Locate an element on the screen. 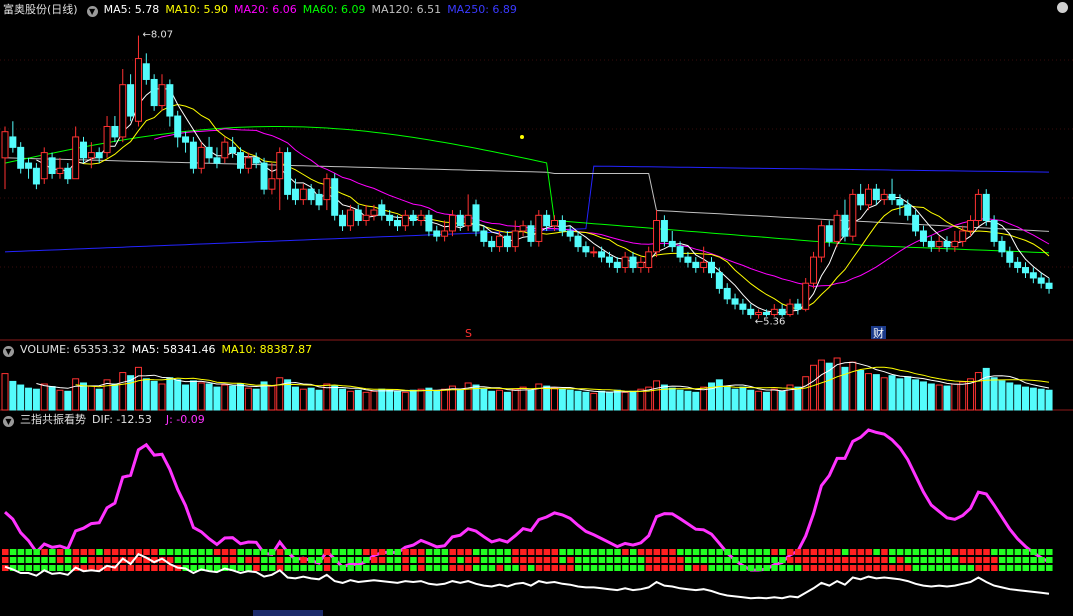 The width and height of the screenshot is (1073, 616). indicator-header: ▼ 三指共振看势 DIF: -12.53 J: -0.09 is located at coordinates (105, 420).